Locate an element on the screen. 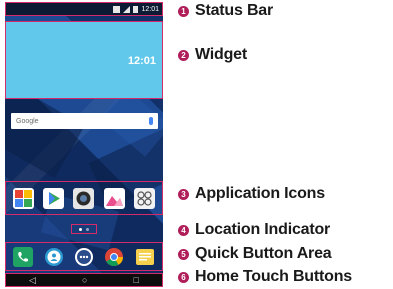 This screenshot has height=289, width=393. callout-number: 6 is located at coordinates (183, 277).